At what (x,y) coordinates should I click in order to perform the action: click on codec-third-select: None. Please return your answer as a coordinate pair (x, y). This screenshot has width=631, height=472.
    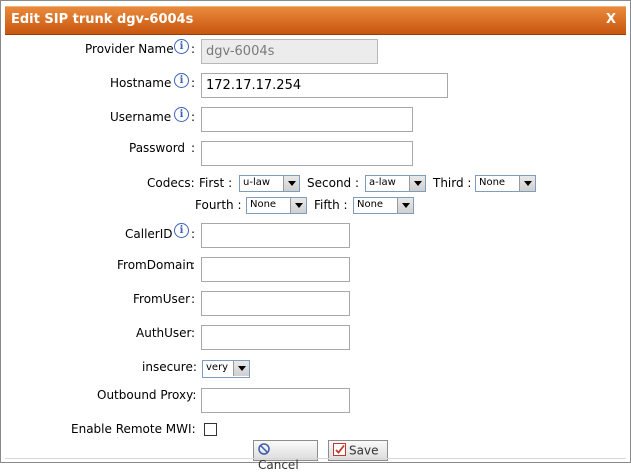
    Looking at the image, I should click on (505, 183).